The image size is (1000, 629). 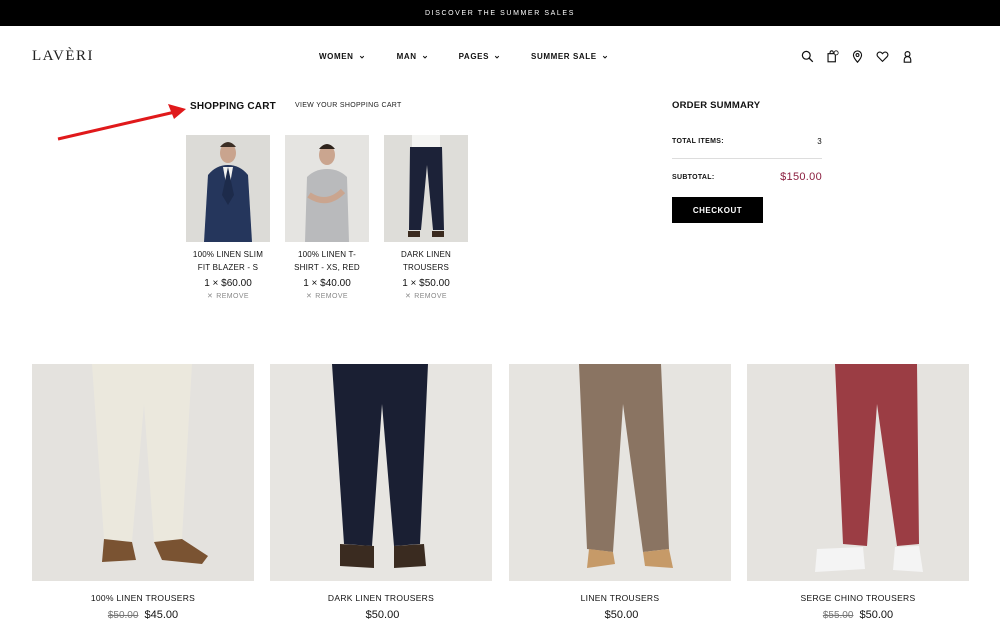 I want to click on nav-pages-label: PAGES, so click(x=474, y=56).